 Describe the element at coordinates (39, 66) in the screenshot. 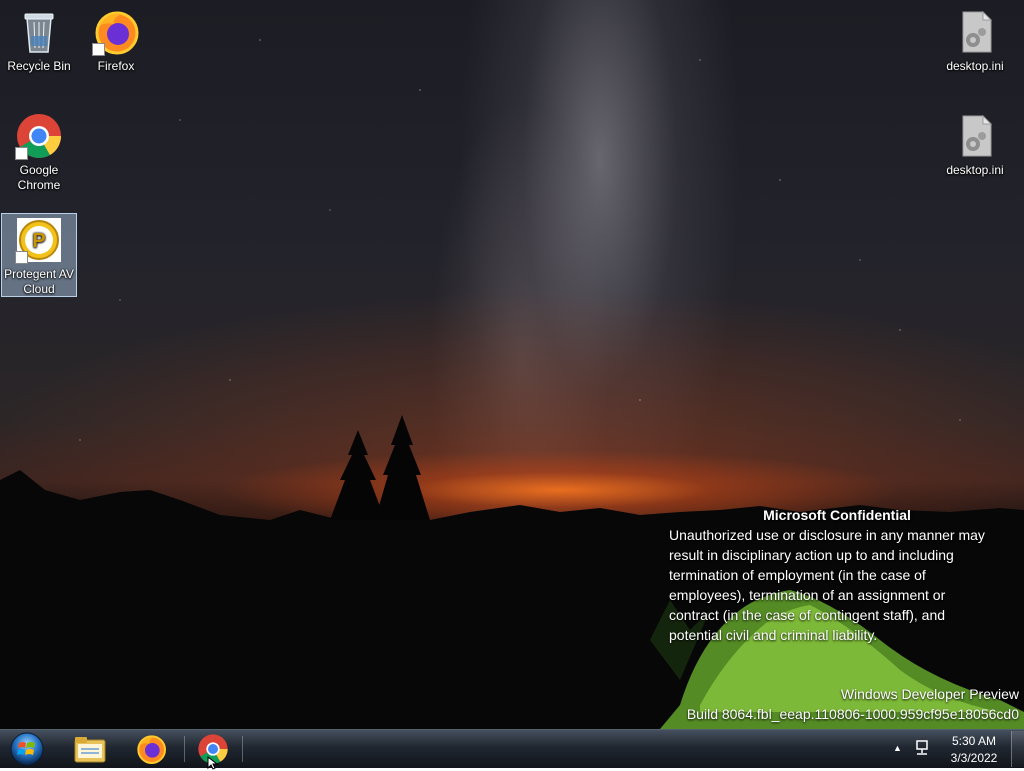

I see `desktop-icon-label: Recycle Bin` at that location.